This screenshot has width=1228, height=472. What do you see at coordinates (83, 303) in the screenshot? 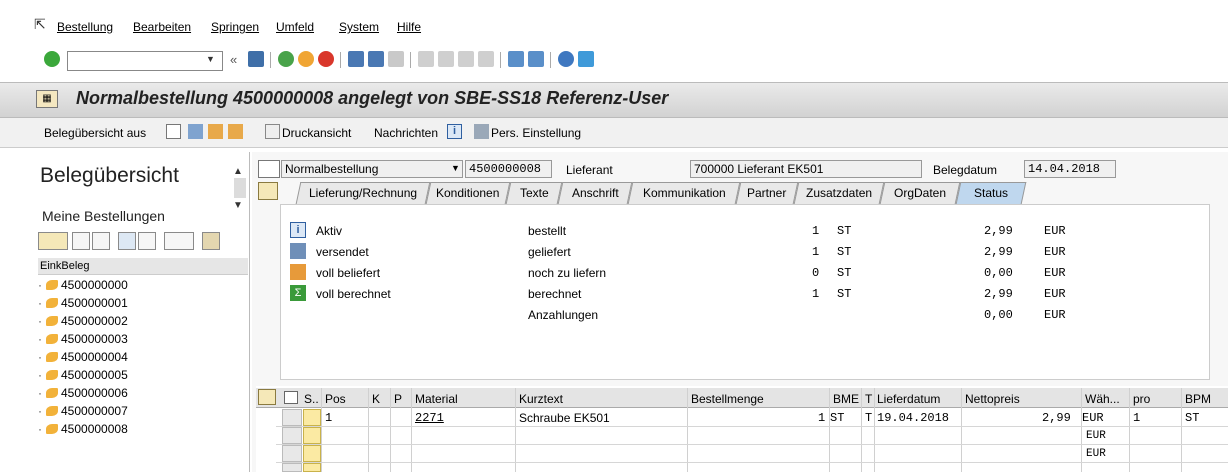
I see `list-item: · 4500000001` at bounding box center [83, 303].